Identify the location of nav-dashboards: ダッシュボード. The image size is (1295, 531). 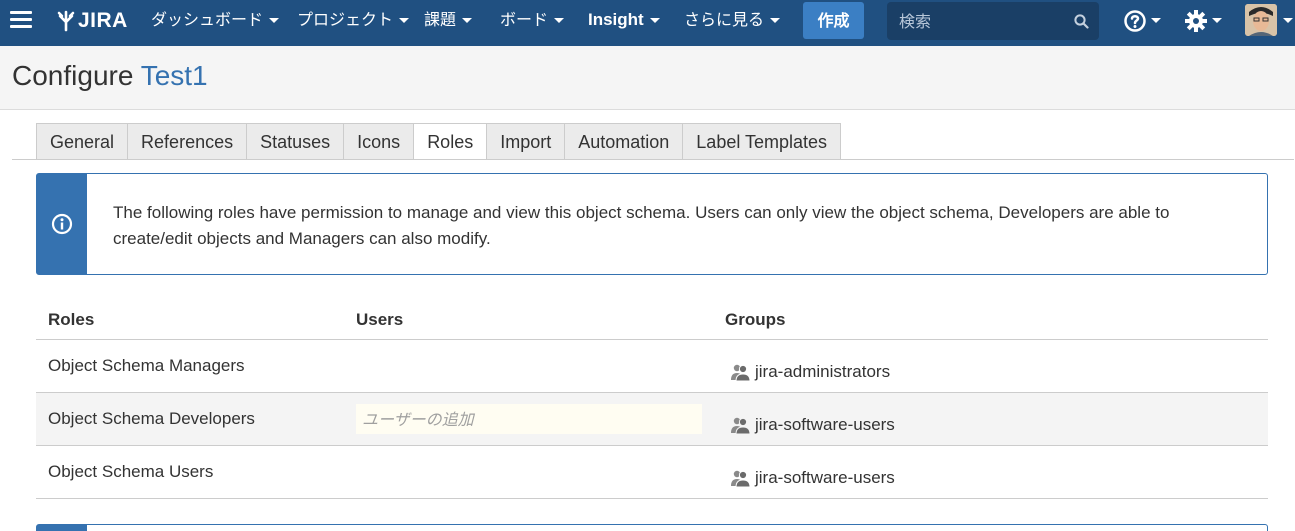
(215, 23).